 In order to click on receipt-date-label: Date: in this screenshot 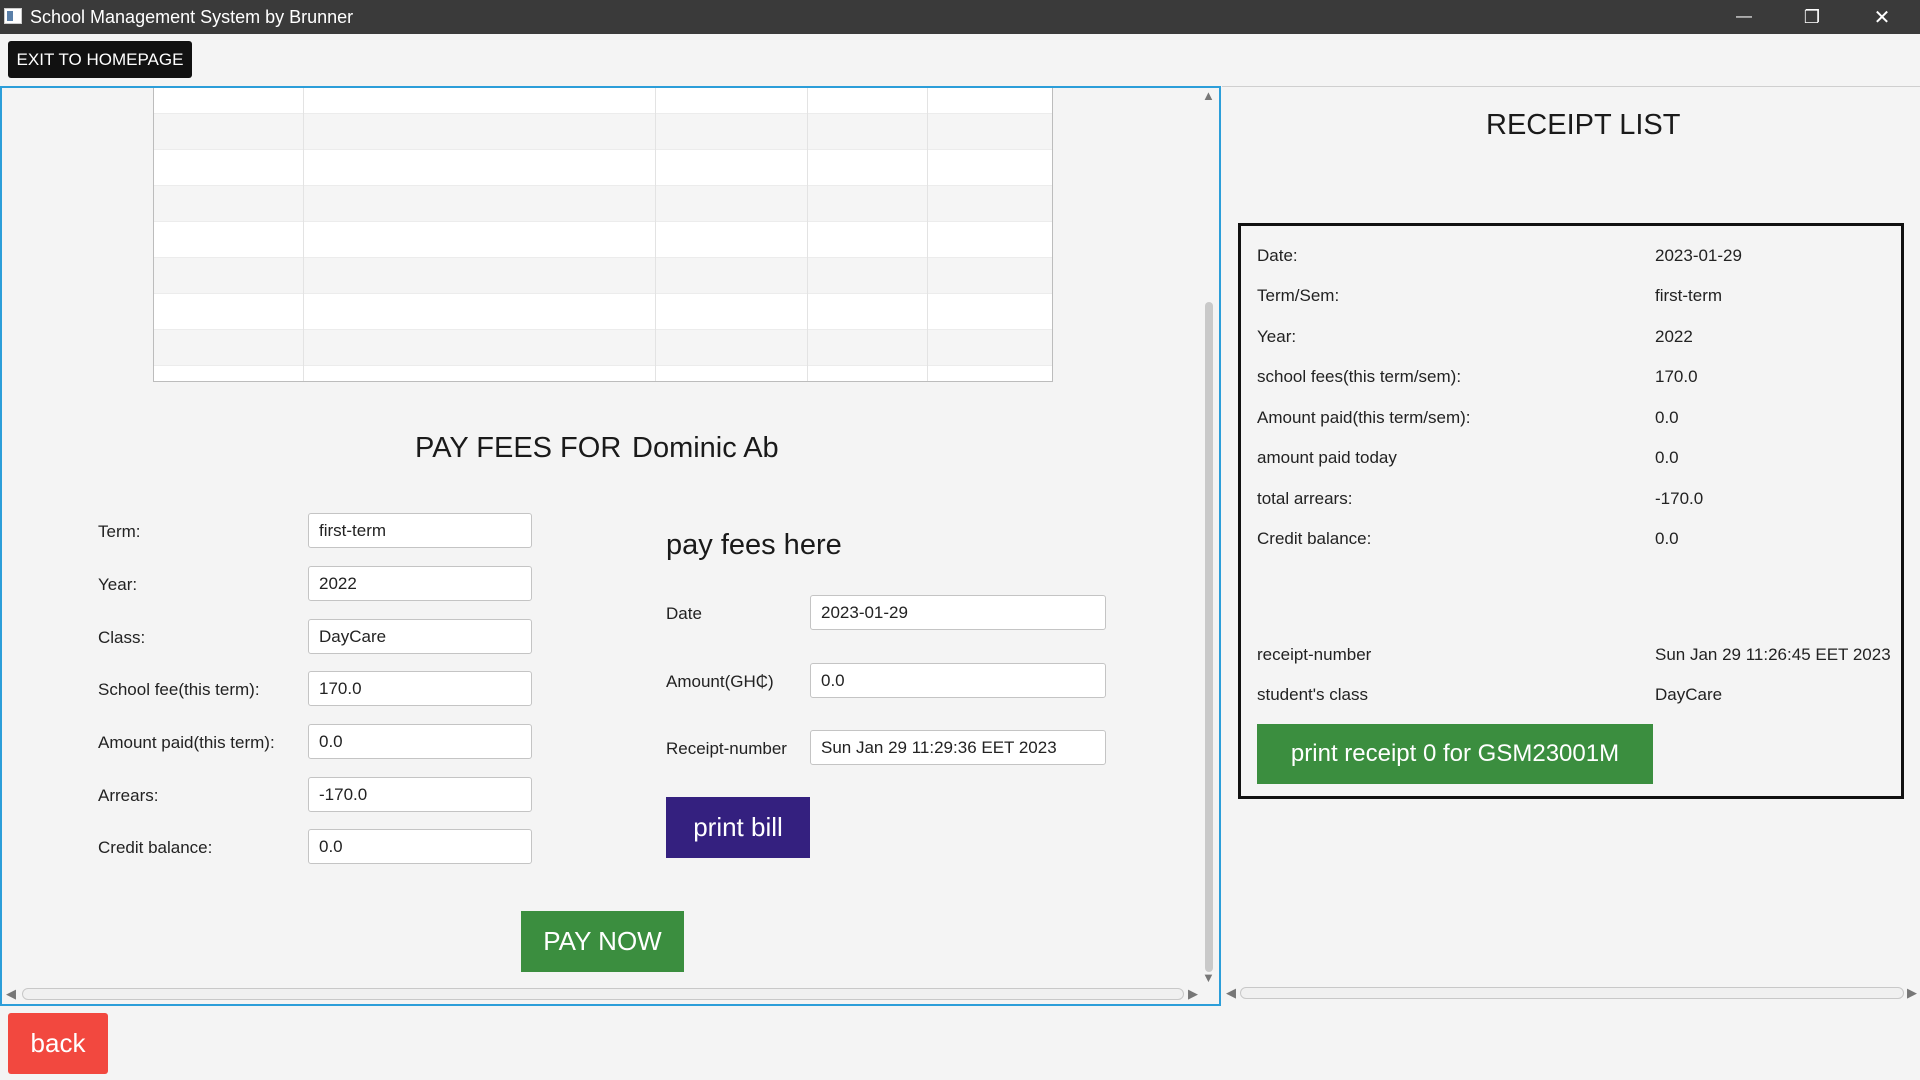, I will do `click(1277, 255)`.